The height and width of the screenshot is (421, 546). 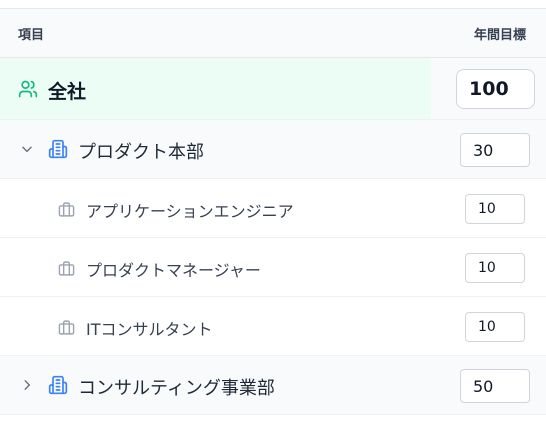 What do you see at coordinates (495, 386) in the screenshot?
I see `department-target-input: 50` at bounding box center [495, 386].